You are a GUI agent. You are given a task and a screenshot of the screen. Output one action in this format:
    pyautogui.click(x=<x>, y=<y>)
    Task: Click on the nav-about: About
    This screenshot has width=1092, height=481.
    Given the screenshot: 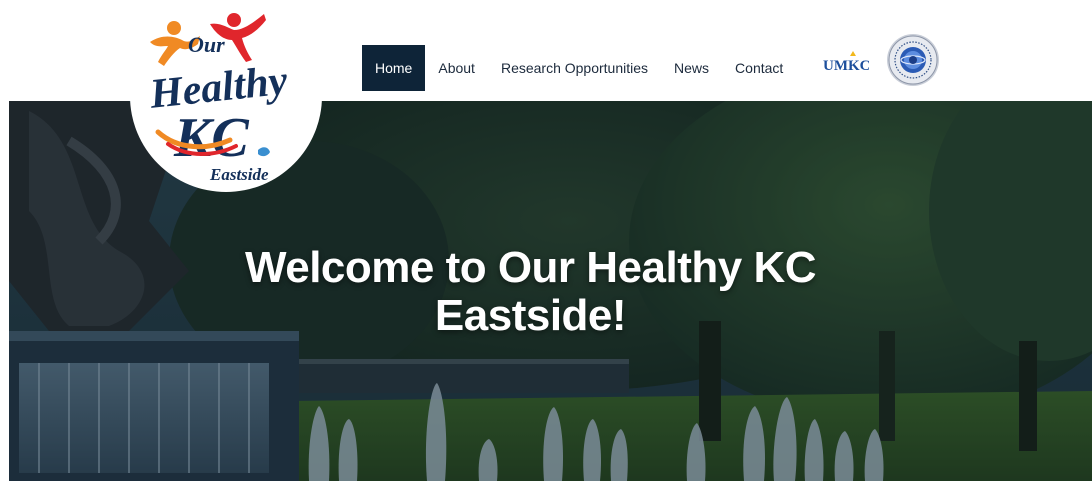 What is the action you would take?
    pyautogui.click(x=456, y=68)
    